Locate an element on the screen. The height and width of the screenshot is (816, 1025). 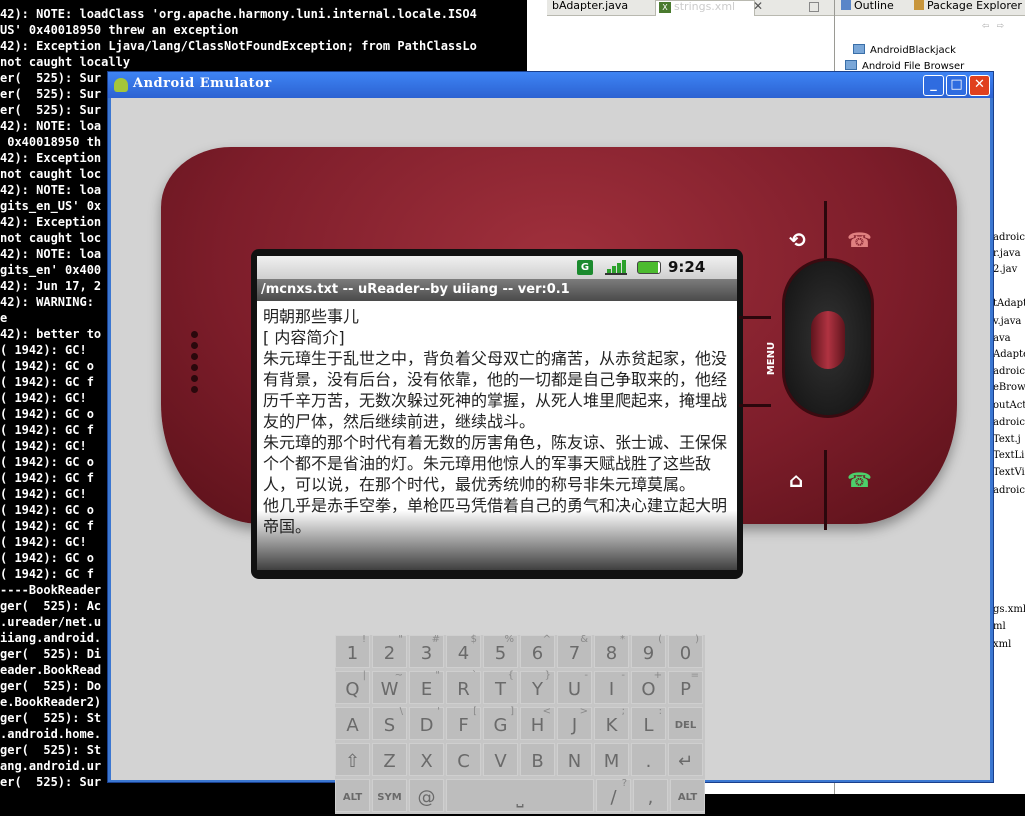
key-w: W ~ is located at coordinates (389, 687).